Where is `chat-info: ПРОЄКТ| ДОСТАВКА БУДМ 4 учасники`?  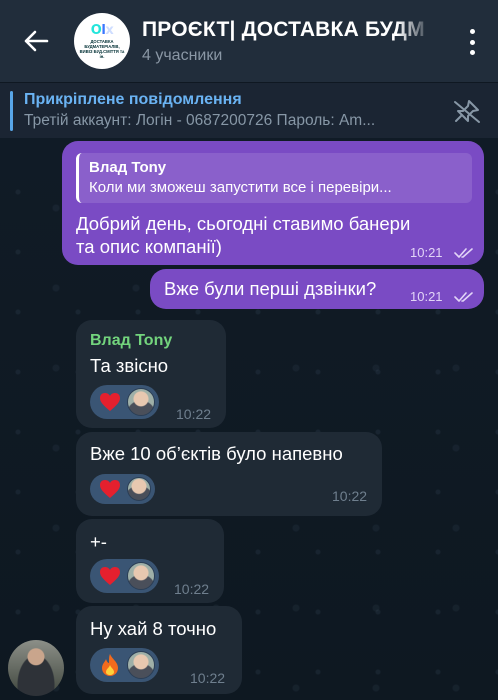 chat-info: ПРОЄКТ| ДОСТАВКА БУДМ 4 учасники is located at coordinates (287, 41).